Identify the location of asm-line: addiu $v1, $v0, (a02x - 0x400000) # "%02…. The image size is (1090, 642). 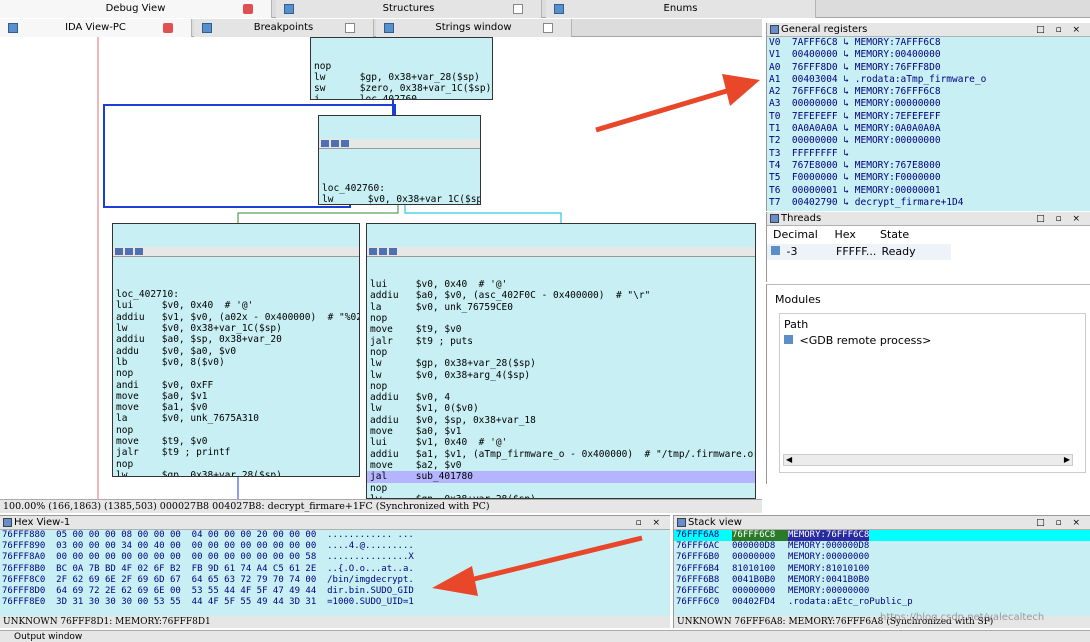
(236, 317).